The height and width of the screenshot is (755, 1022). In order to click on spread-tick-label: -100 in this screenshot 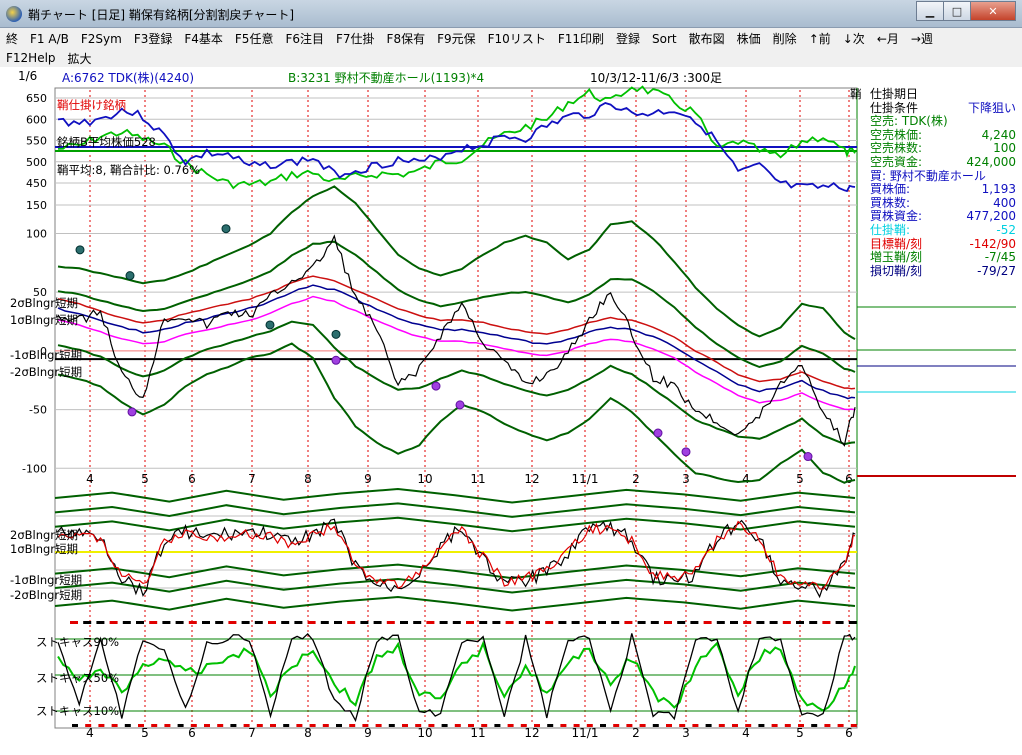, I will do `click(34, 468)`.